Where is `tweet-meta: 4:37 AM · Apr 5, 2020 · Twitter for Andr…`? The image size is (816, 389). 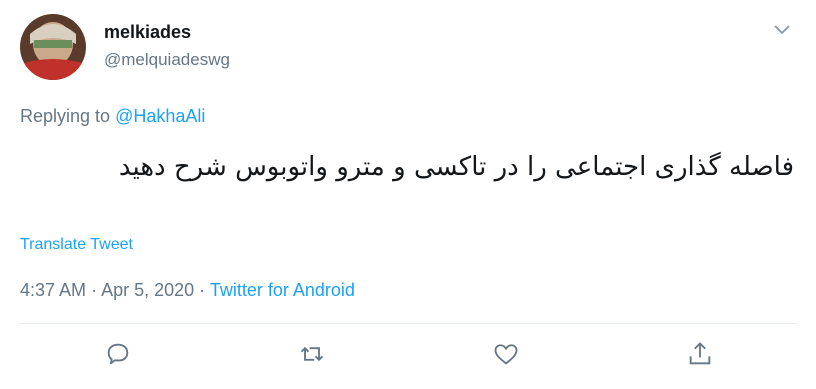 tweet-meta: 4:37 AM · Apr 5, 2020 · Twitter for Andr… is located at coordinates (187, 290).